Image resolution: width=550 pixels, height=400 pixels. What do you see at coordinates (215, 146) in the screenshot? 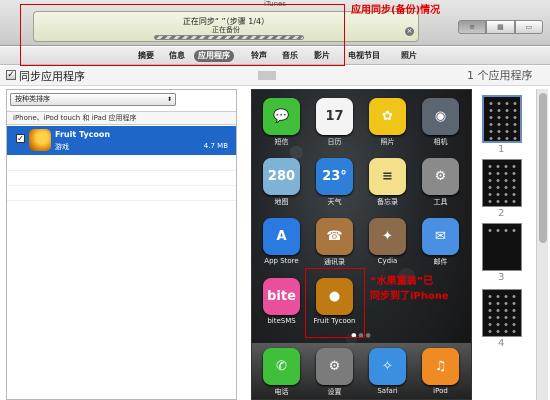
I see `app-row-size: 4.7 MB` at bounding box center [215, 146].